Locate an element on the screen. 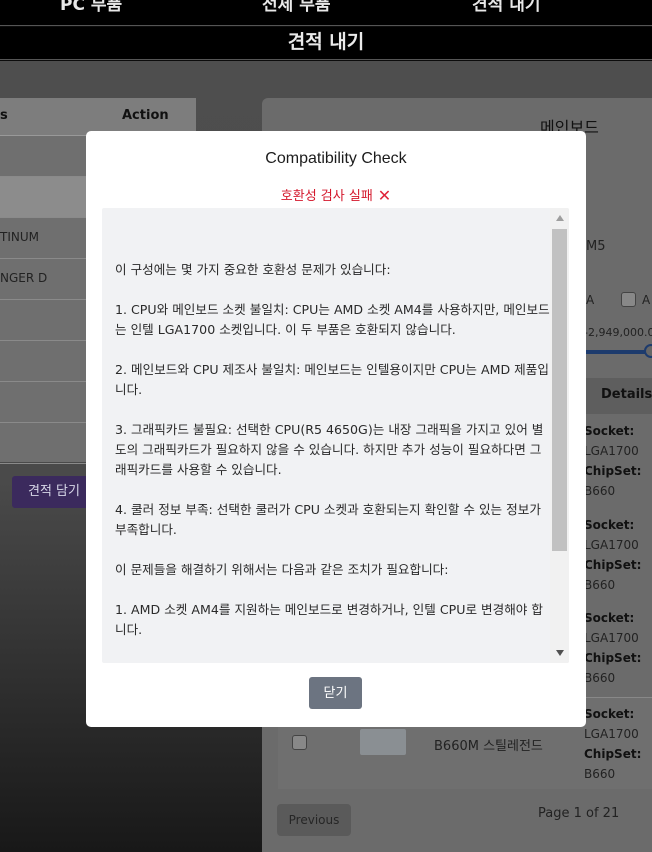  status-text: 호환성 검사 실패 is located at coordinates (326, 196).